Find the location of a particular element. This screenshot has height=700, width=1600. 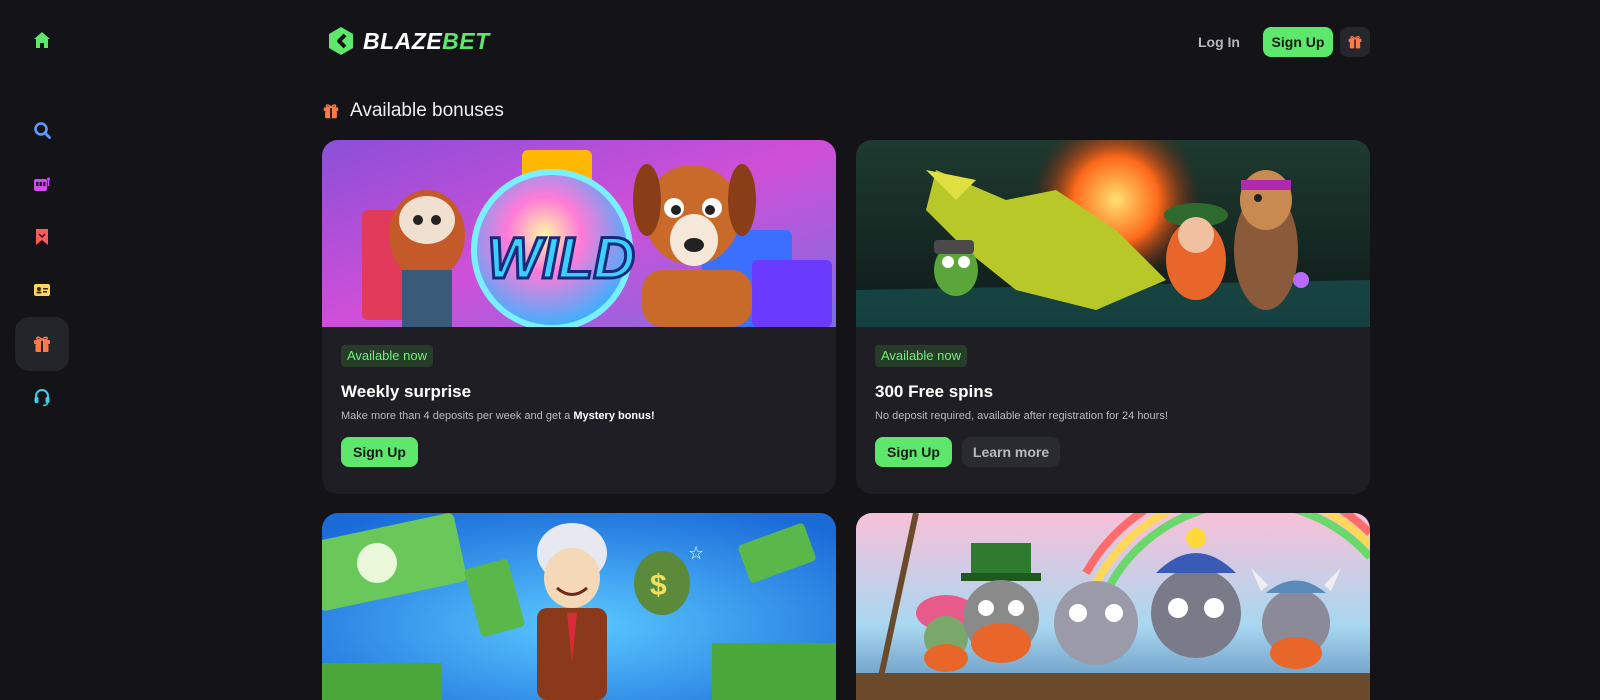

sidebar-item-games is located at coordinates (42, 184).